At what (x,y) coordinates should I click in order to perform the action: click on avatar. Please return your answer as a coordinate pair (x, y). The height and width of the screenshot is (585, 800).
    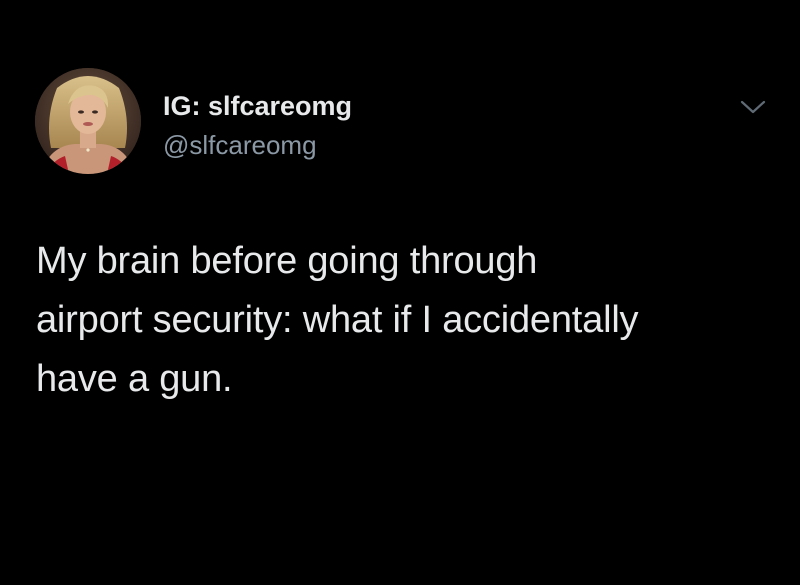
    Looking at the image, I should click on (88, 121).